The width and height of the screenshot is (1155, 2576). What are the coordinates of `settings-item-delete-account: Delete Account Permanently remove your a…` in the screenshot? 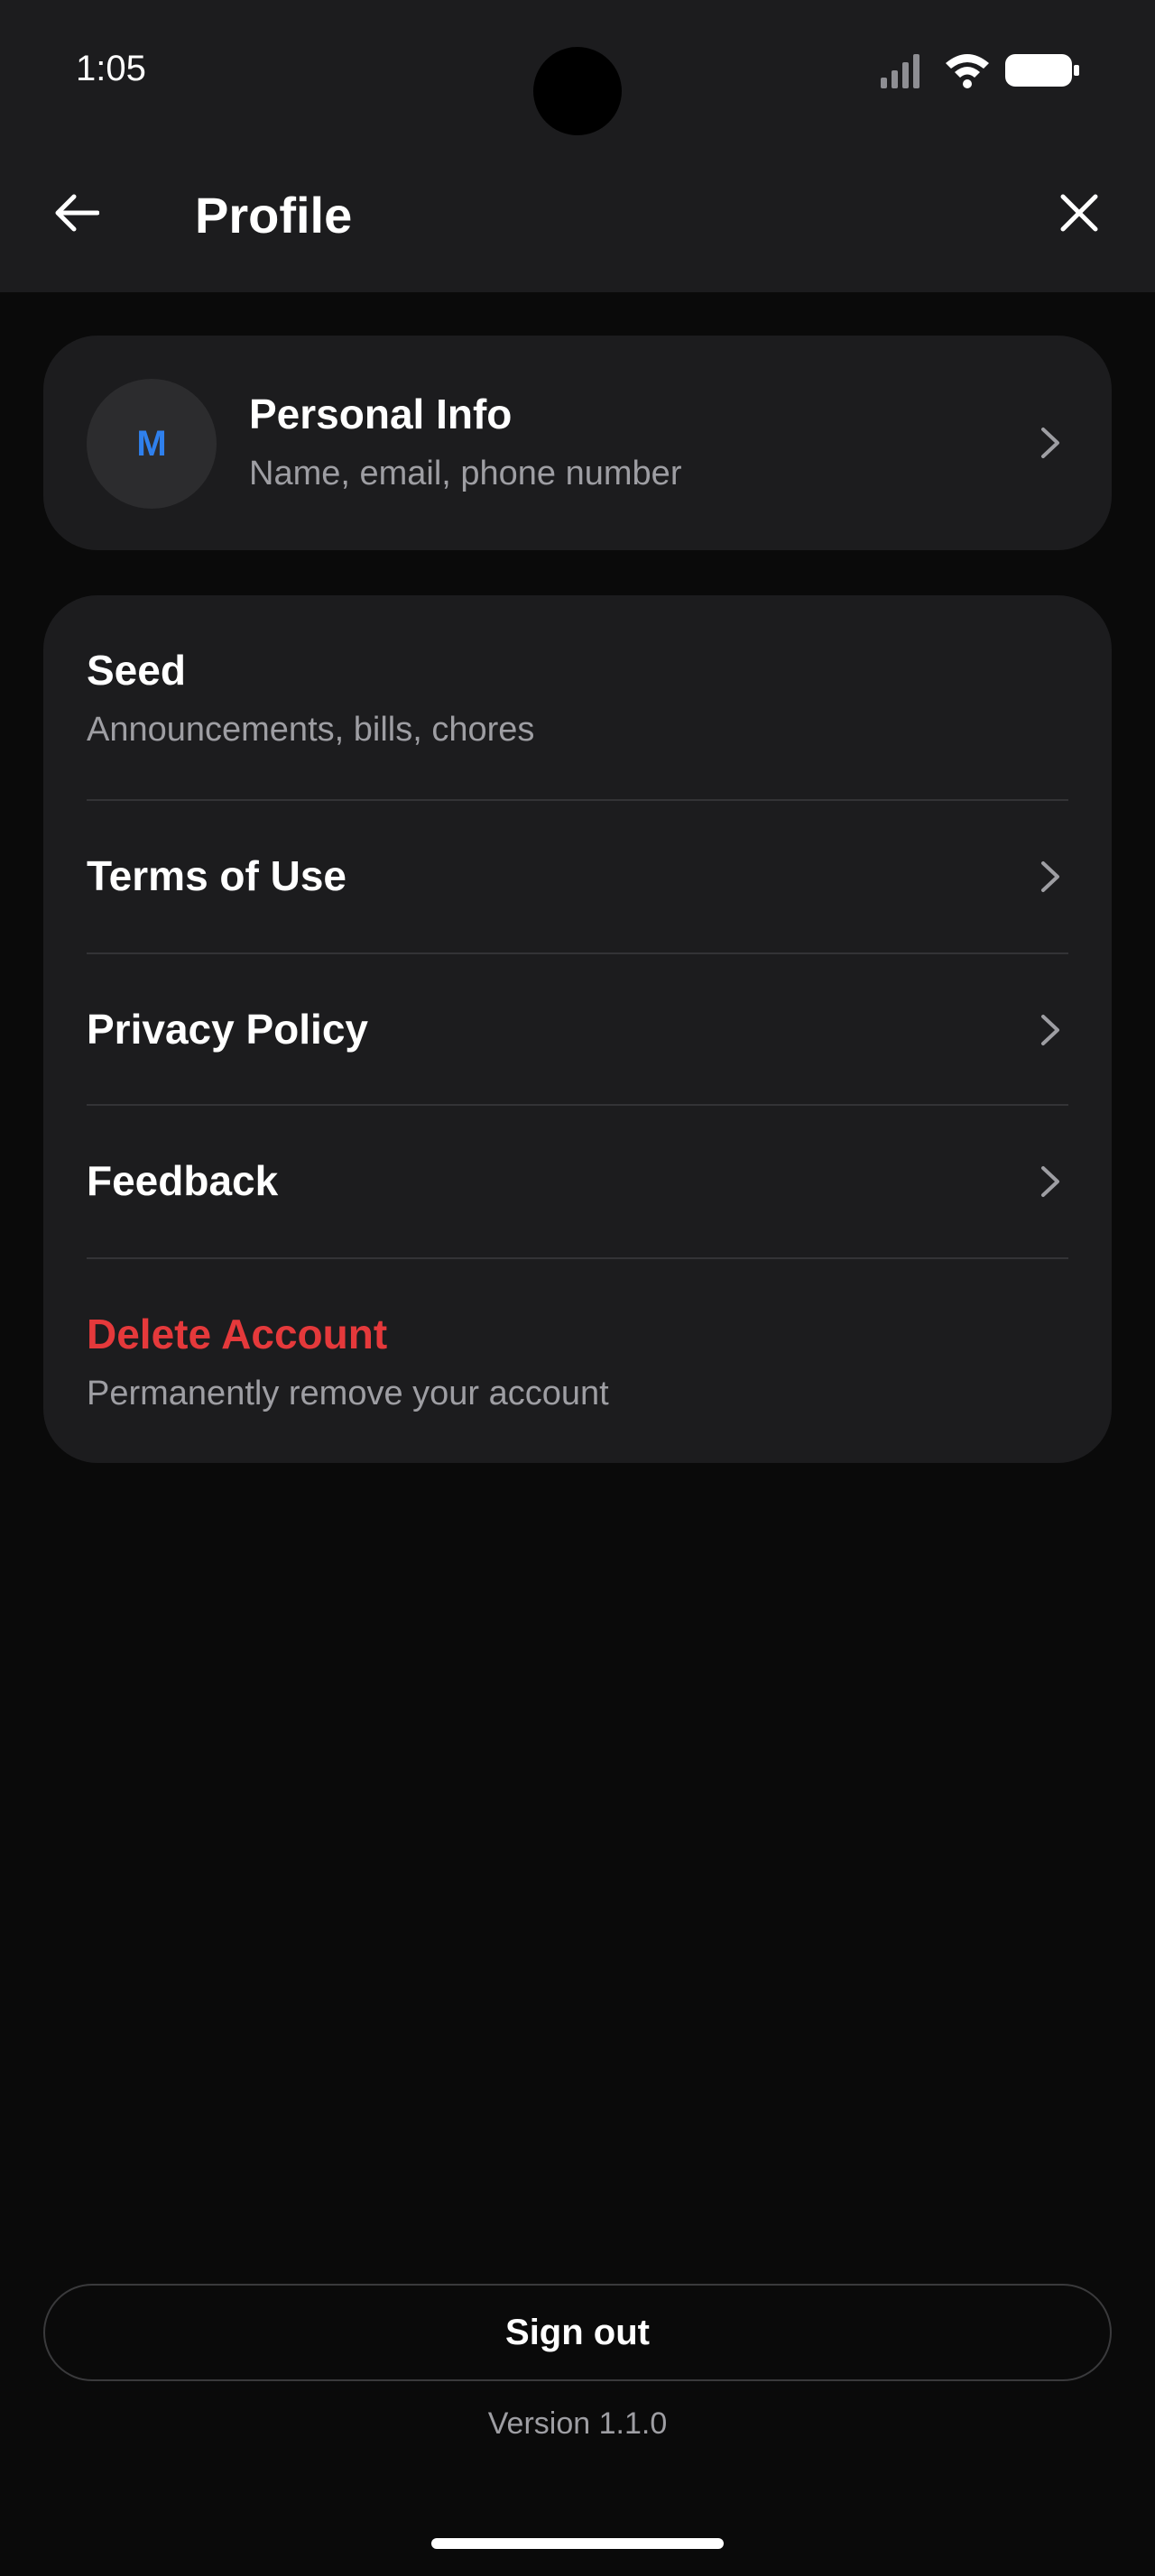 It's located at (577, 1362).